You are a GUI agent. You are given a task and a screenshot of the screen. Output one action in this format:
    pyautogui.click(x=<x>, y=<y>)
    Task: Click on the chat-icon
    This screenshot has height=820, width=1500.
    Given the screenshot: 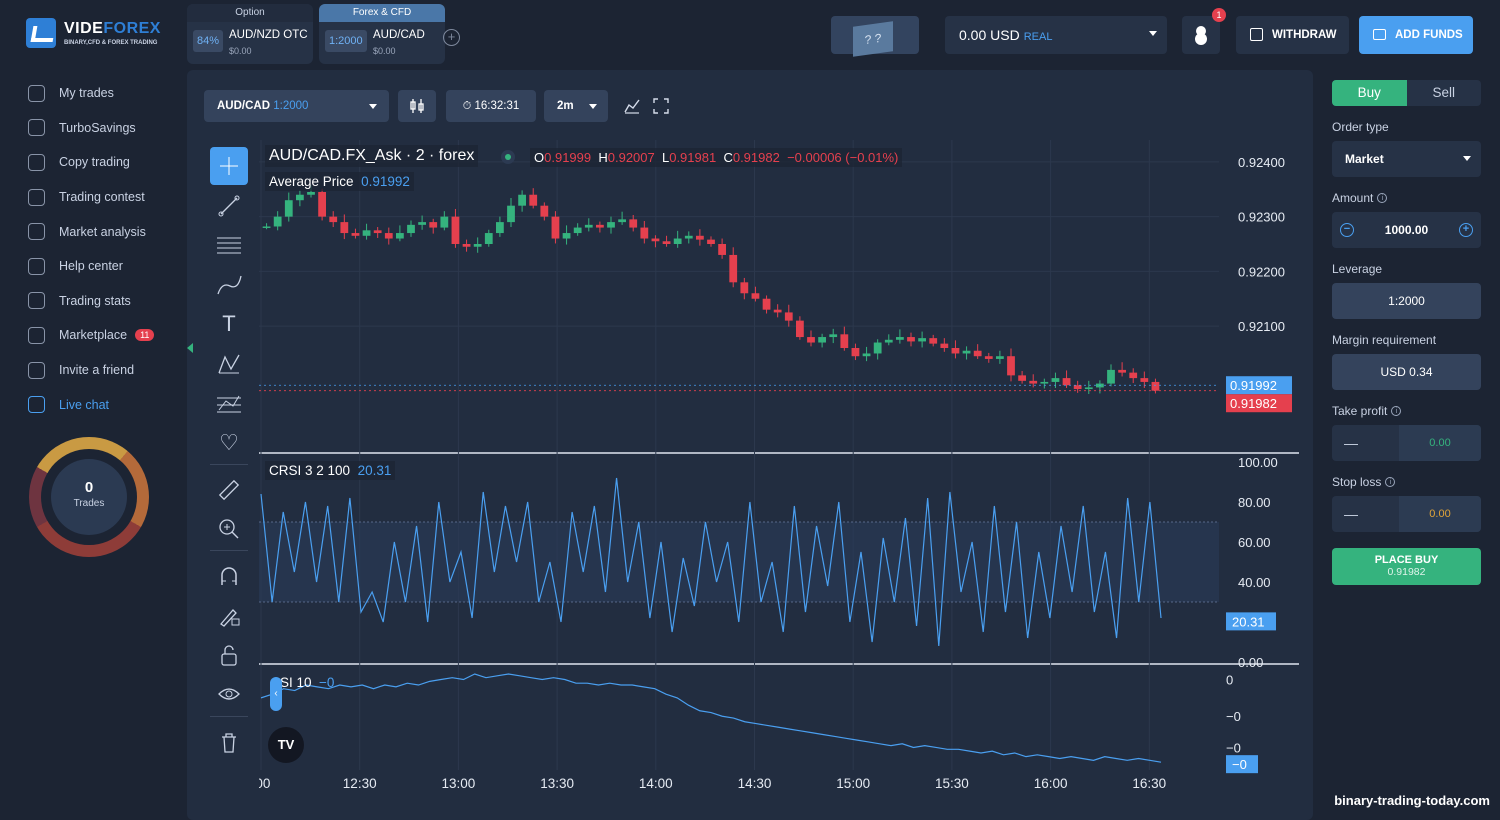 What is the action you would take?
    pyautogui.click(x=36, y=405)
    